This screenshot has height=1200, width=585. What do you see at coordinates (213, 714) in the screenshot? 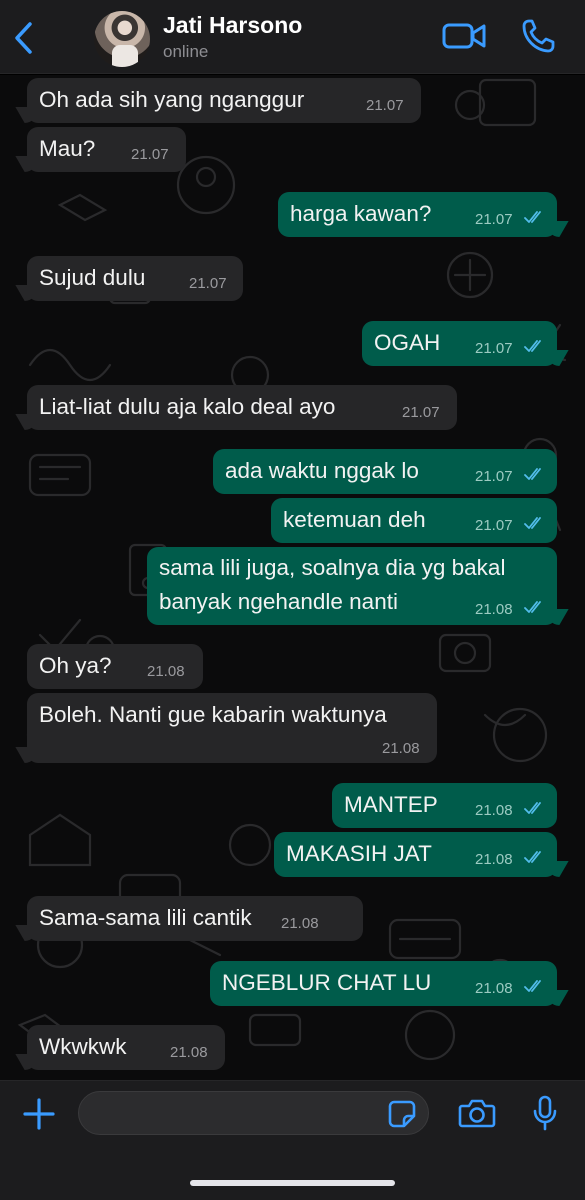
I see `message-text: Boleh. Nanti gue kabarin waktunya` at bounding box center [213, 714].